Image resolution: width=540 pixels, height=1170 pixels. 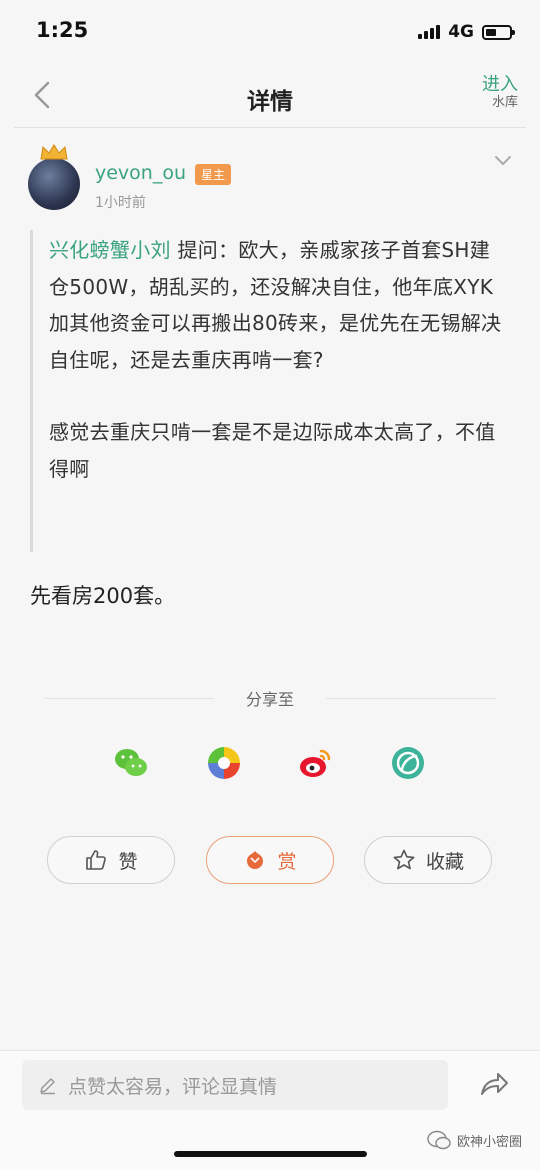 What do you see at coordinates (489, 1142) in the screenshot?
I see `watermark-text: 欧神小密圈` at bounding box center [489, 1142].